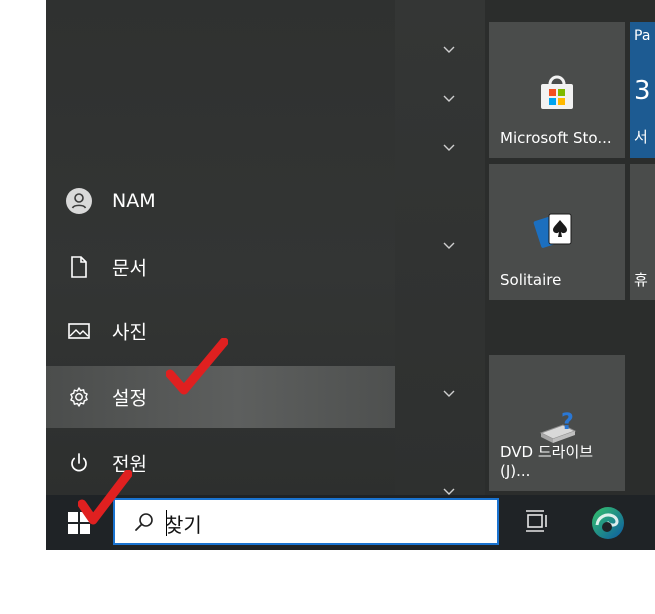  I want to click on edge-browser-icon, so click(608, 523).